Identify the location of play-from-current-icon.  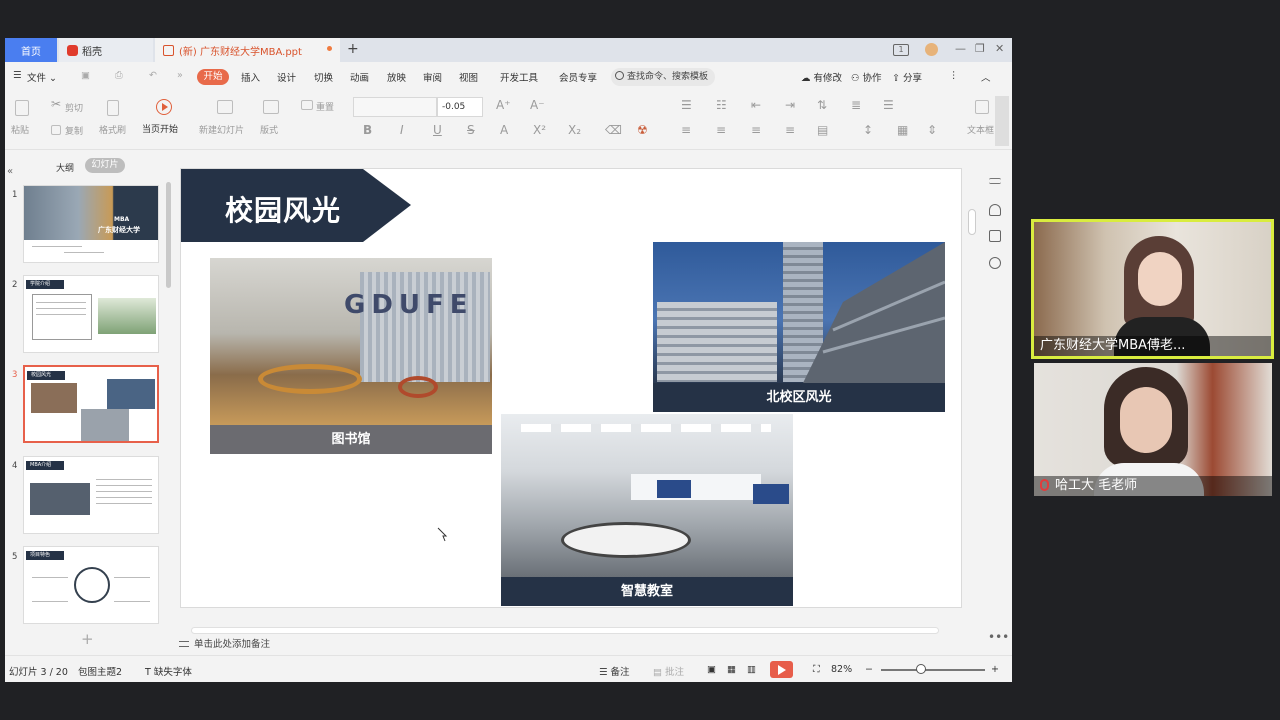
(164, 107).